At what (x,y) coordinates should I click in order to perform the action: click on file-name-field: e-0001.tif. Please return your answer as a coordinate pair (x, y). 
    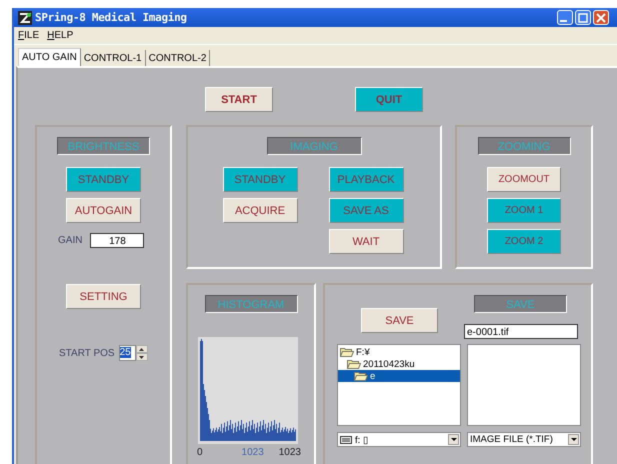
    Looking at the image, I should click on (521, 331).